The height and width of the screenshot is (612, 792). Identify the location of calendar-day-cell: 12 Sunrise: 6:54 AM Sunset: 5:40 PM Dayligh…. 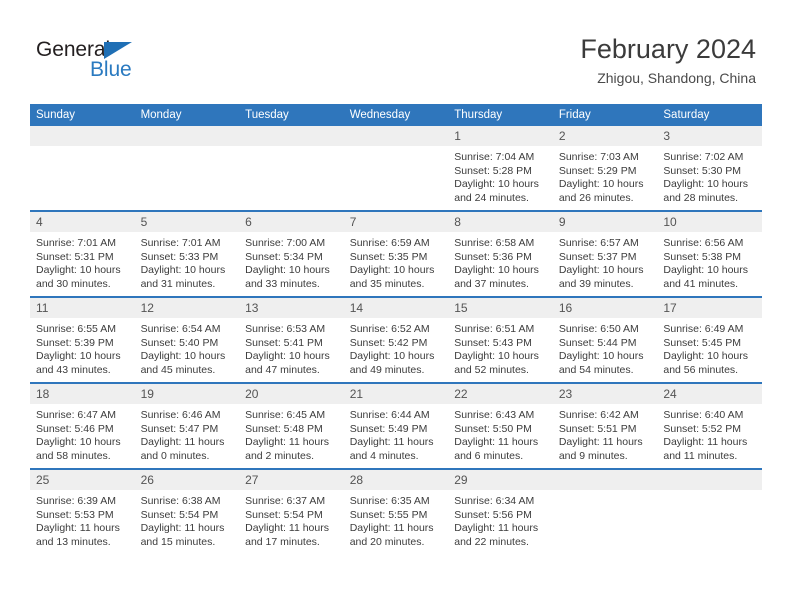
(187, 339).